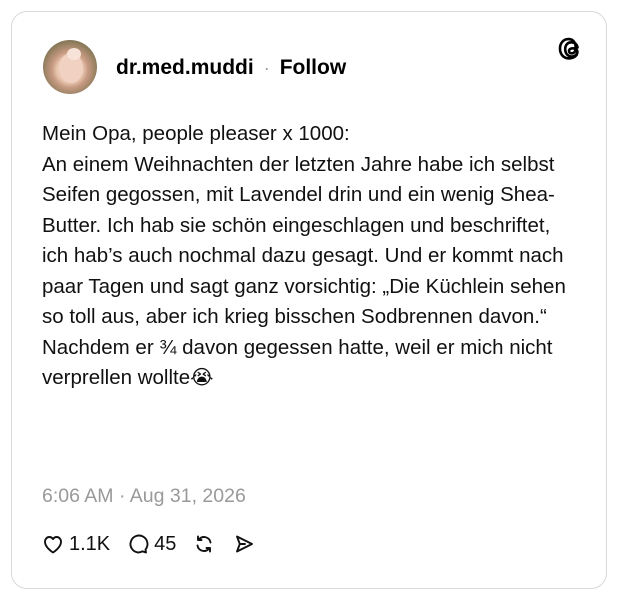 The width and height of the screenshot is (620, 601). I want to click on share-icon, so click(245, 544).